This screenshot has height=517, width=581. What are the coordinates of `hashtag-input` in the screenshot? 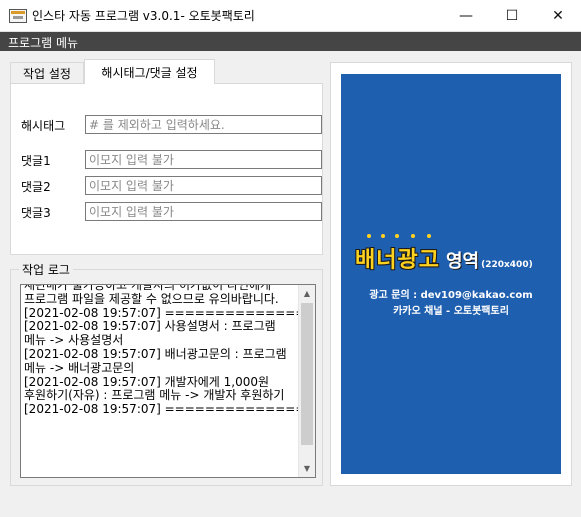 It's located at (203, 124).